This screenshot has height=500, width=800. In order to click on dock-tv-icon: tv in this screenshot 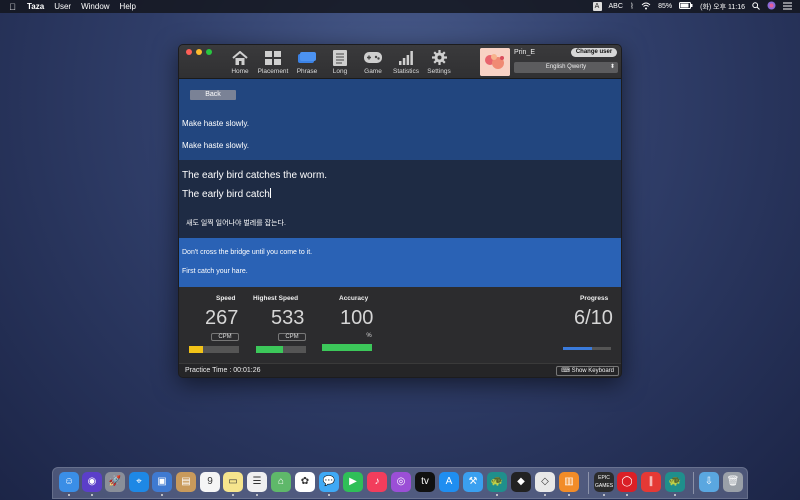, I will do `click(425, 482)`.